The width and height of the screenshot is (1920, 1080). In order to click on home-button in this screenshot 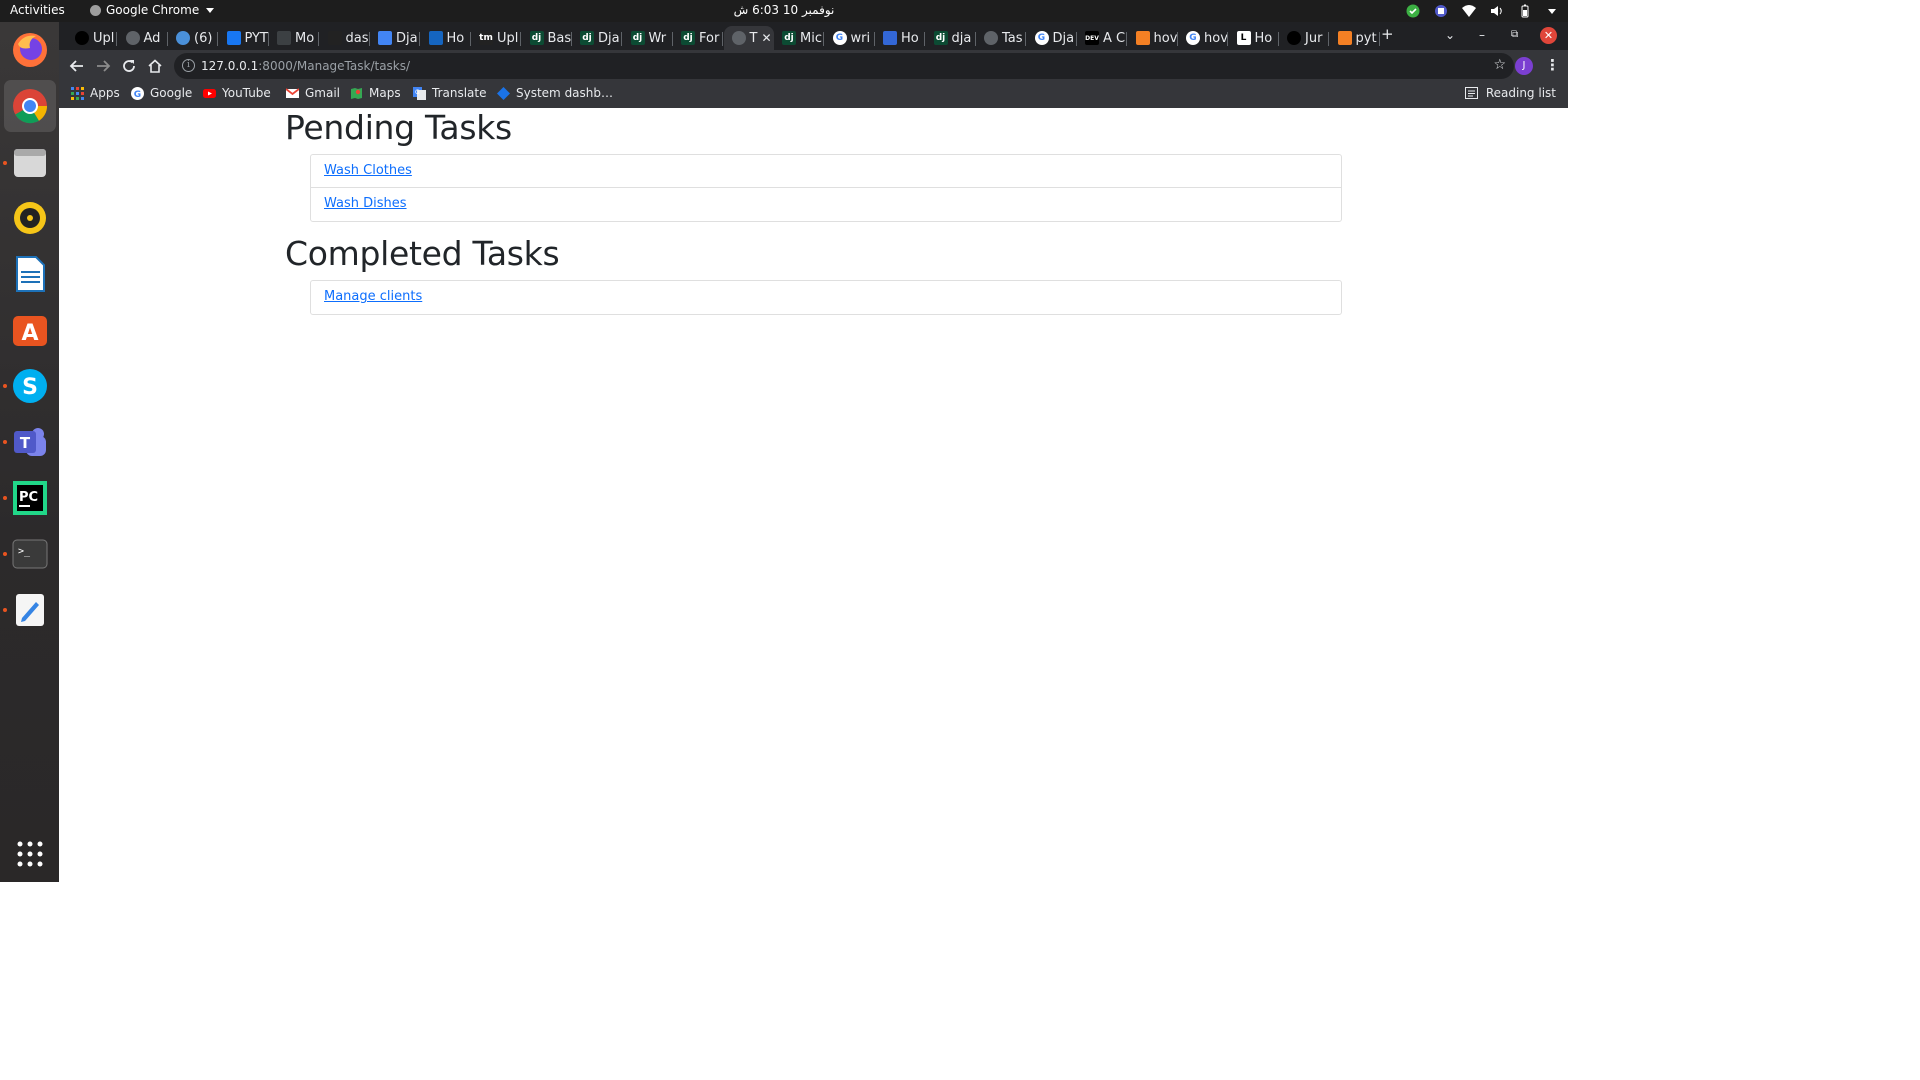, I will do `click(155, 66)`.